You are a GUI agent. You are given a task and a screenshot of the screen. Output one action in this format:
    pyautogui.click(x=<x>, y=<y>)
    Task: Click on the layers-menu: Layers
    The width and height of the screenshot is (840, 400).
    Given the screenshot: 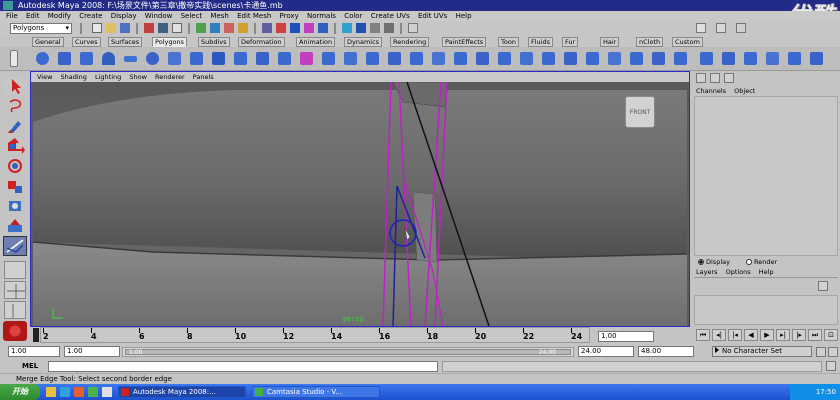 What is the action you would take?
    pyautogui.click(x=707, y=272)
    